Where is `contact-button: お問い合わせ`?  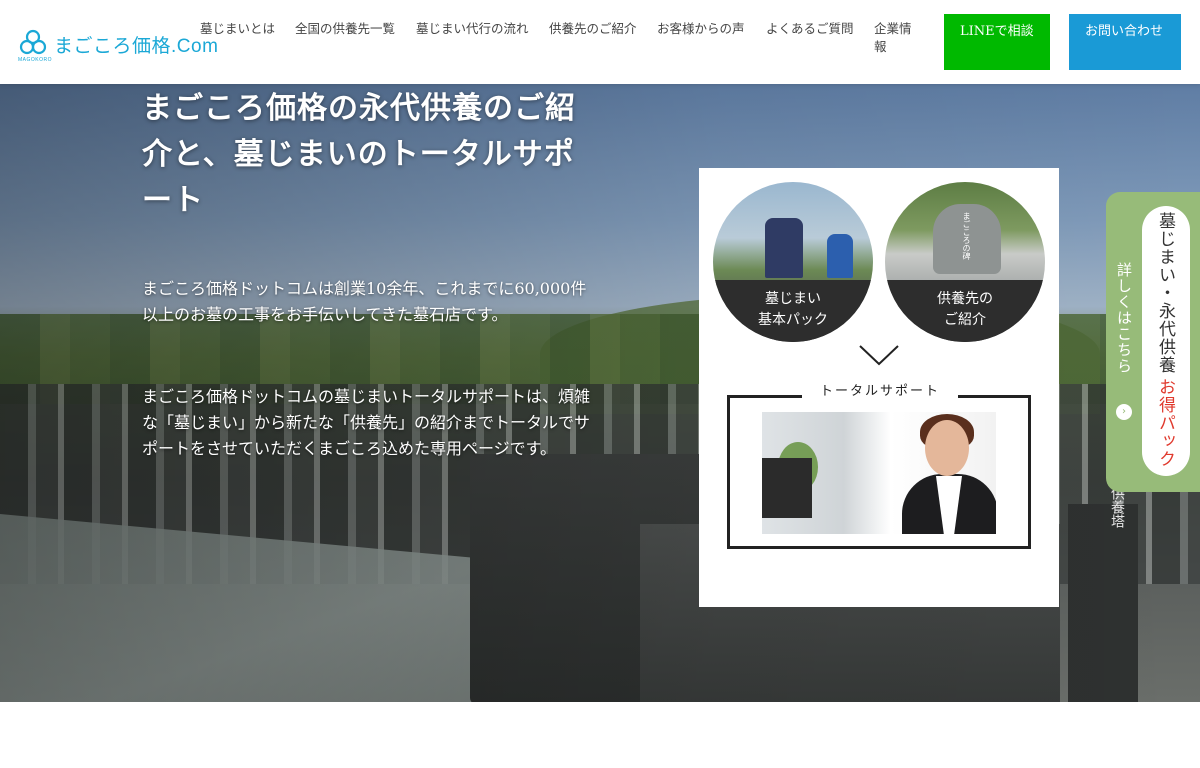
contact-button: お問い合わせ is located at coordinates (1125, 42).